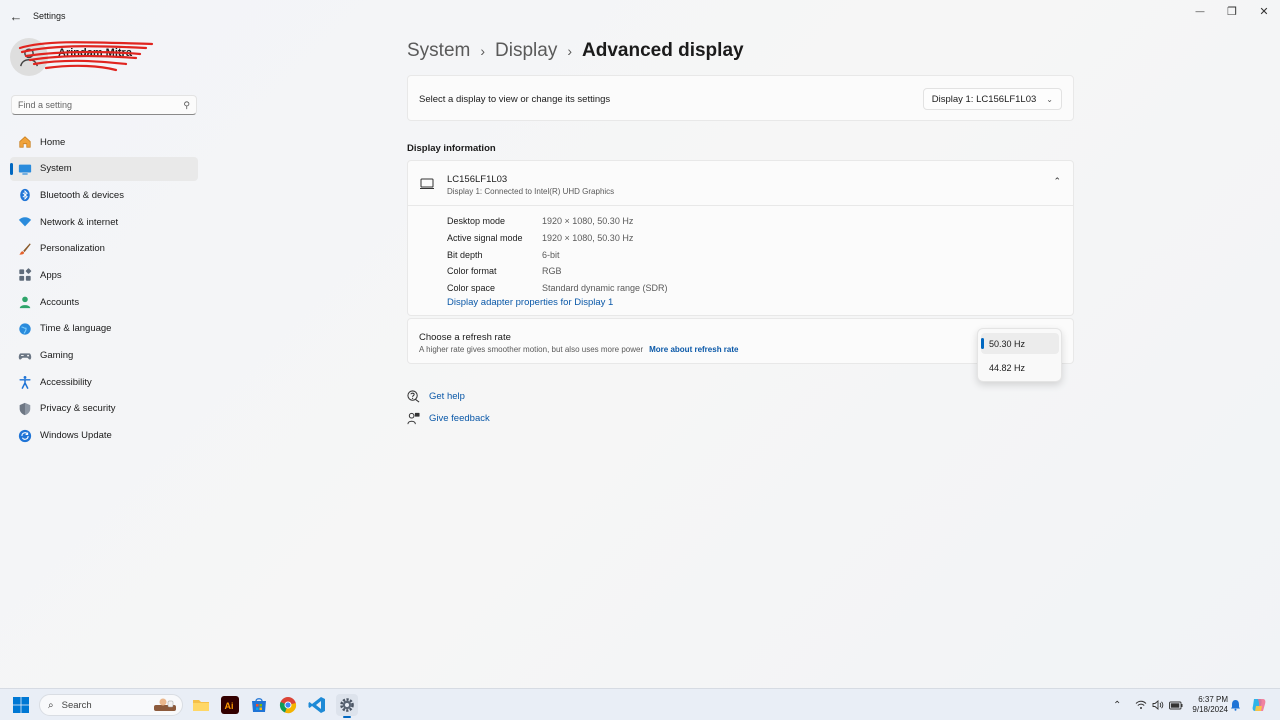 The image size is (1280, 720). I want to click on microsoft-store-icon, so click(259, 705).